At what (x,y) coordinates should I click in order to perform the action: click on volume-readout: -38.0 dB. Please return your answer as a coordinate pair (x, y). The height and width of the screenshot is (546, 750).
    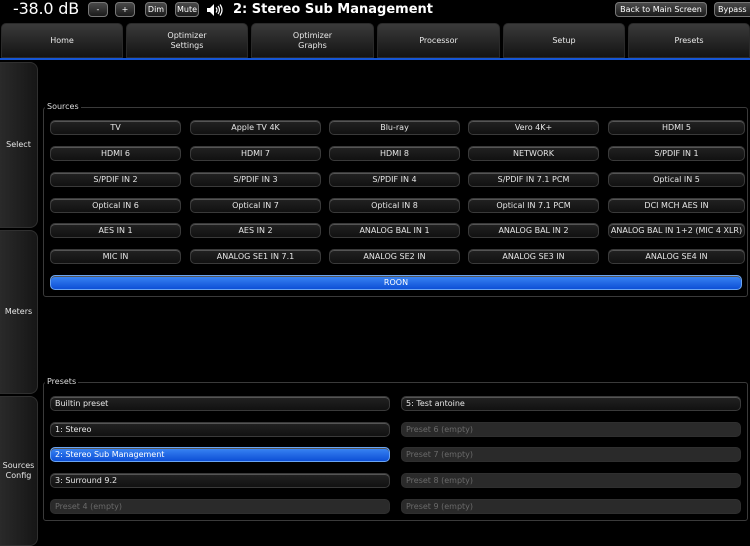
    Looking at the image, I should click on (46, 9).